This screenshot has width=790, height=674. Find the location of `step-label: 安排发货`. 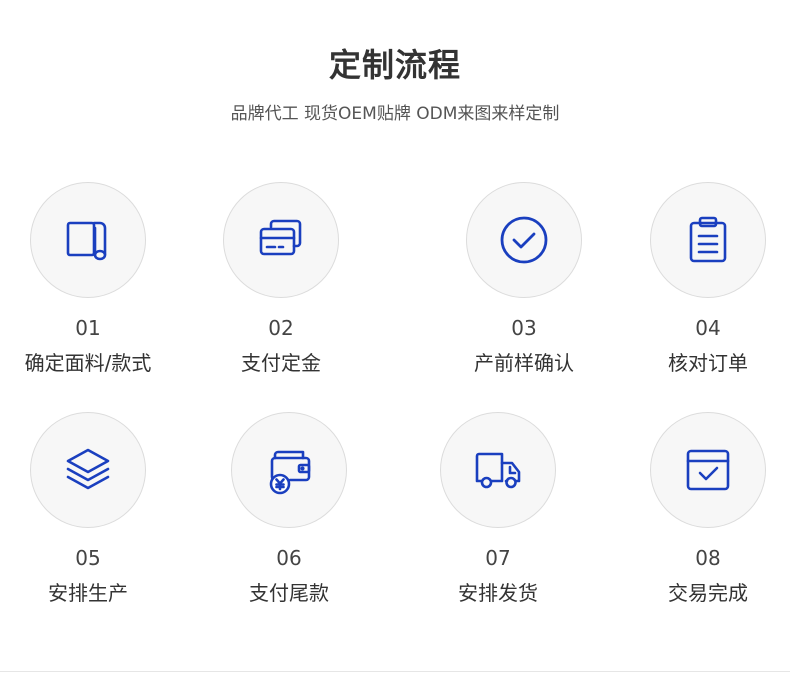

step-label: 安排发货 is located at coordinates (498, 593).